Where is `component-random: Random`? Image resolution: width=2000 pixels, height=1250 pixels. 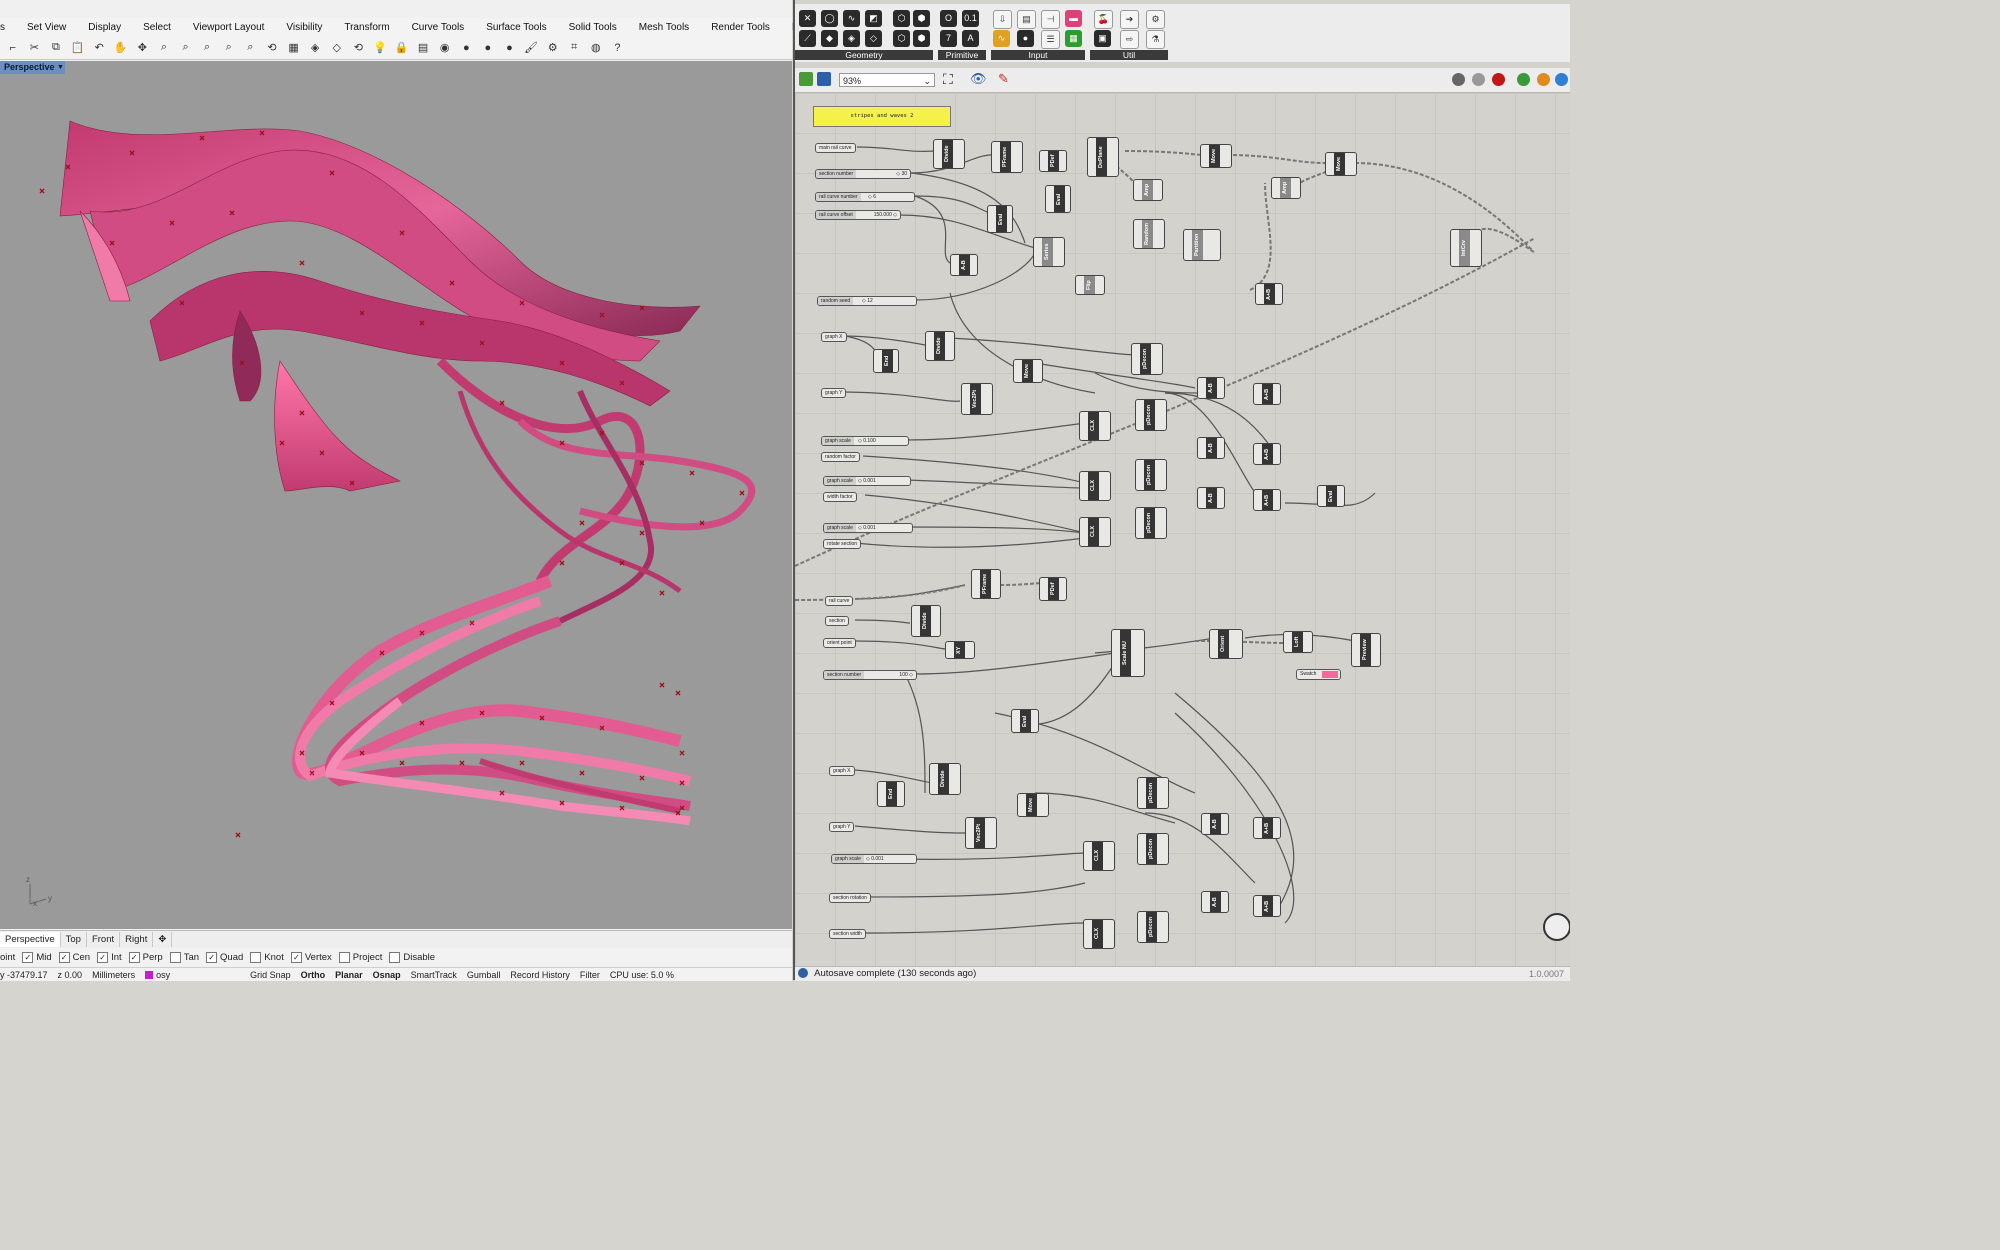
component-random: Random is located at coordinates (1149, 234).